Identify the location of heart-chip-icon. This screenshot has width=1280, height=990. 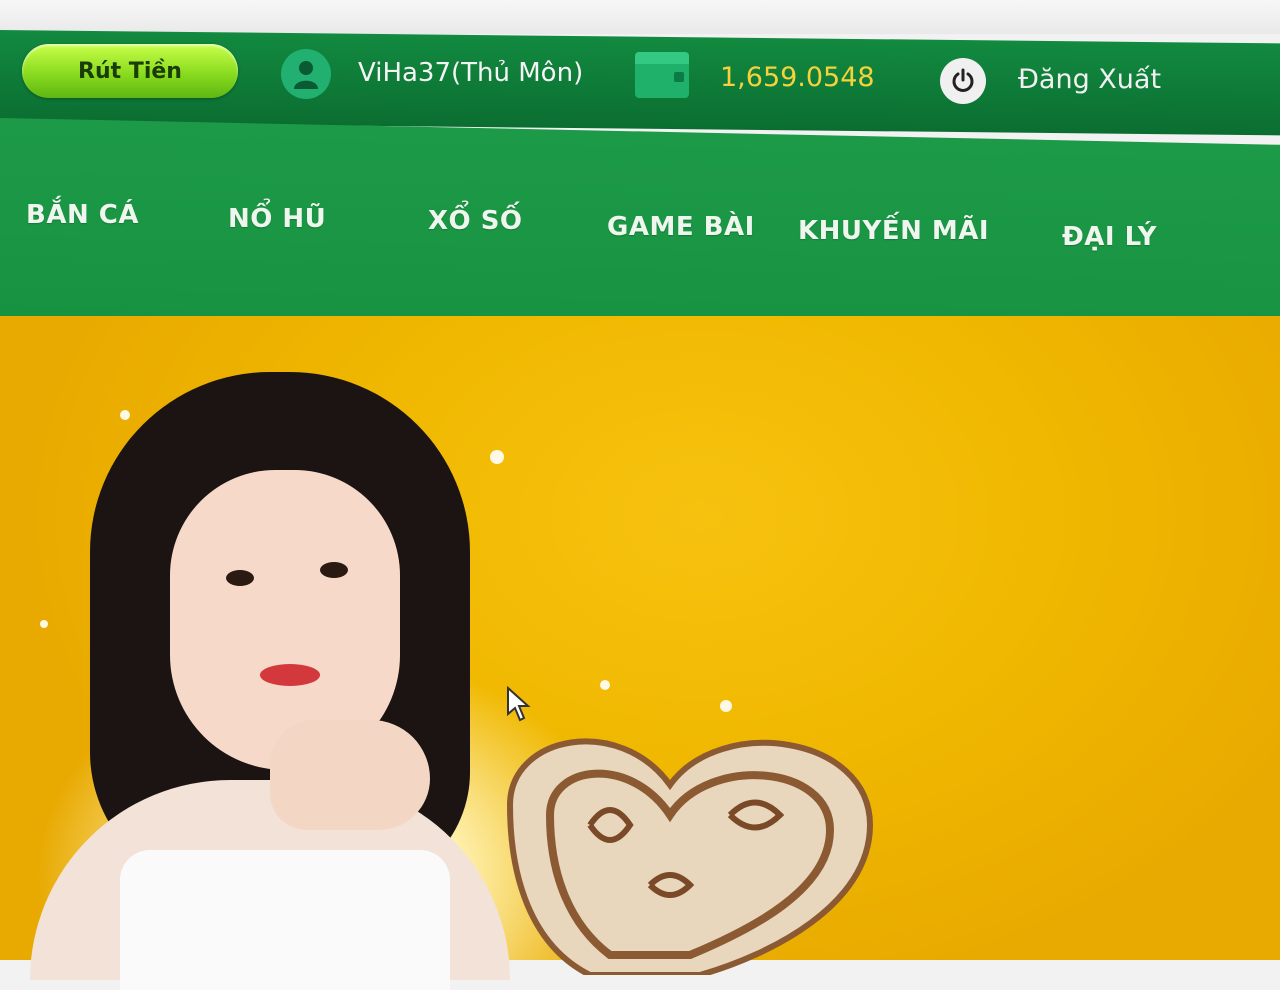
(690, 856).